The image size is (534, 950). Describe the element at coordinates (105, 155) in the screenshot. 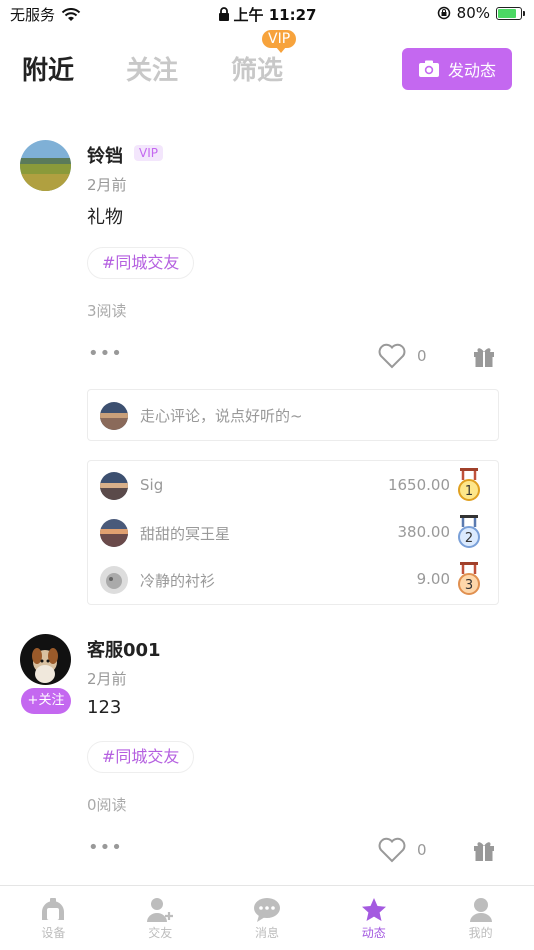

I see `username: 铃铛` at that location.